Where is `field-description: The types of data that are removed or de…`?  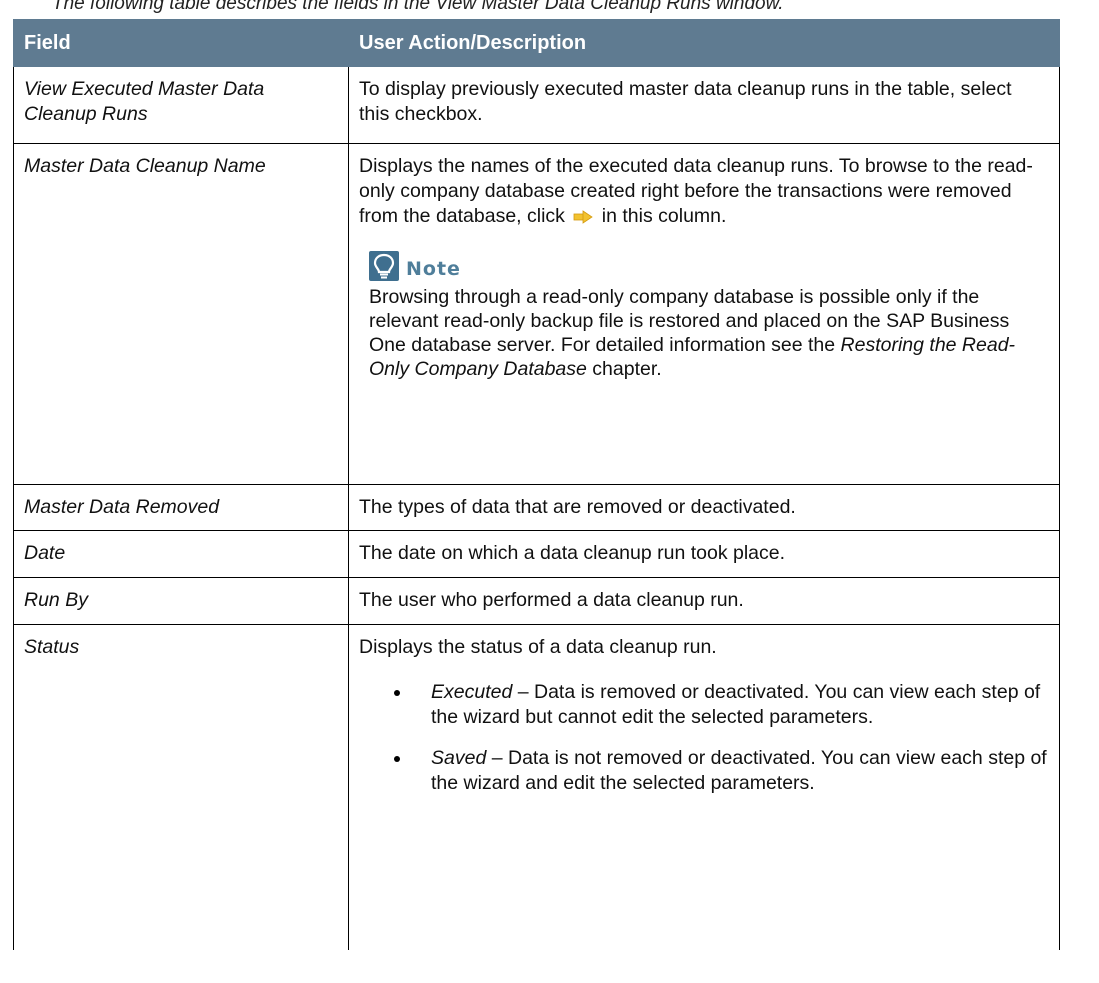
field-description: The types of data that are removed or de… is located at coordinates (704, 507).